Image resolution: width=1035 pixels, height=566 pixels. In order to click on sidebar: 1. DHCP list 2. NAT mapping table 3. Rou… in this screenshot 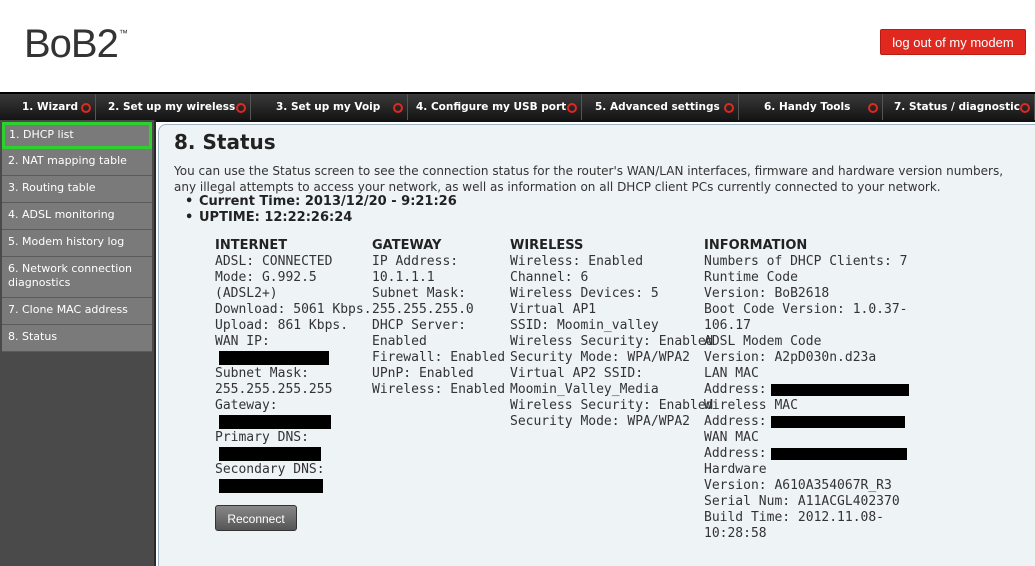, I will do `click(78, 343)`.